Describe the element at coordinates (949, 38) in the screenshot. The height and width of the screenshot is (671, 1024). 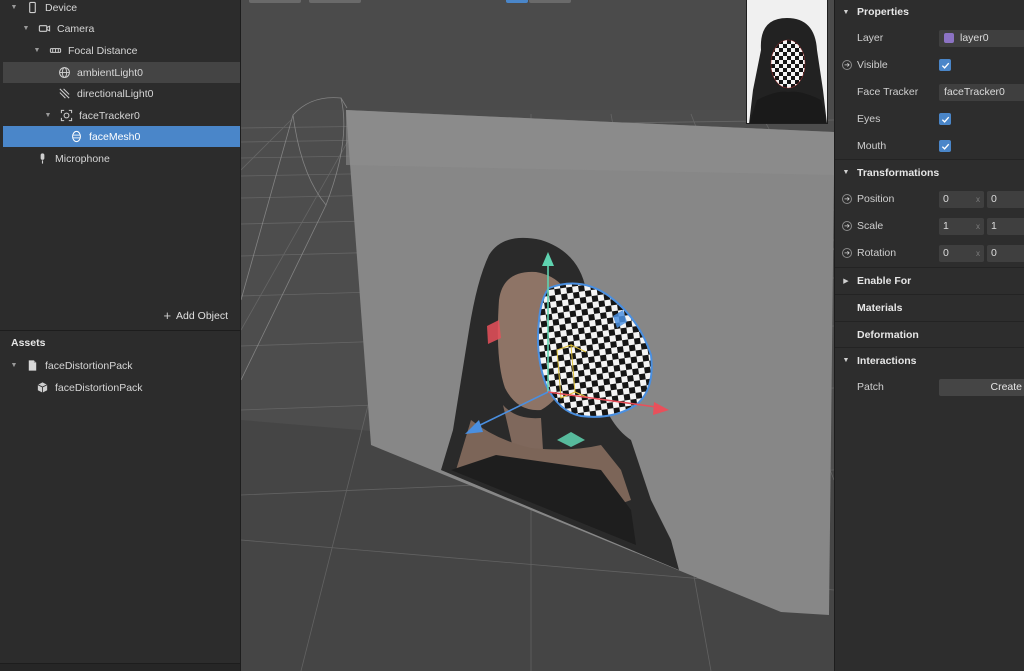
I see `layer-color-swatch` at that location.